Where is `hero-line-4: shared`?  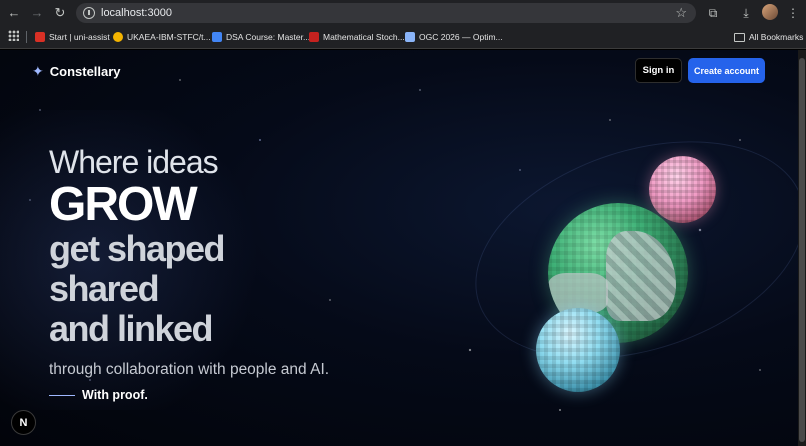 hero-line-4: shared is located at coordinates (104, 288).